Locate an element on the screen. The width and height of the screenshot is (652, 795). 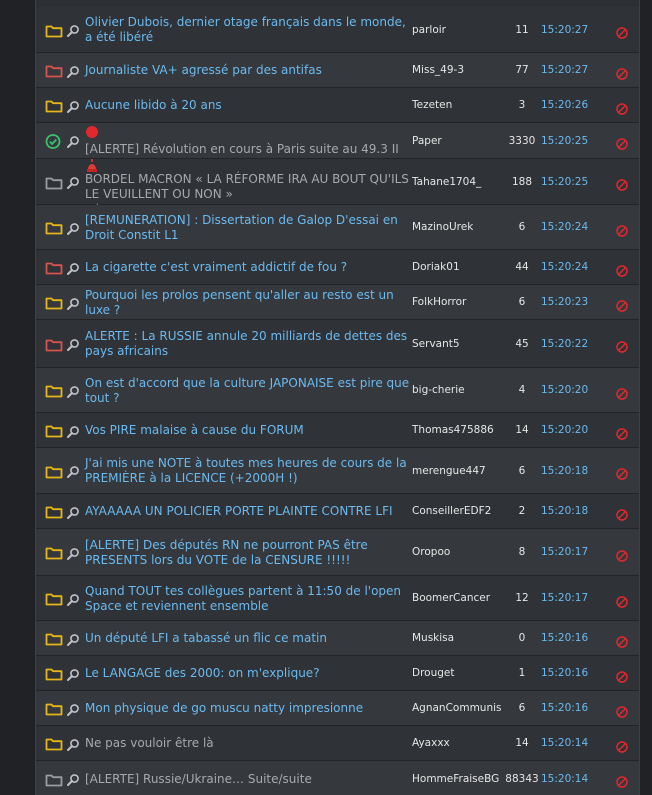
topic-title-link: Un député LFI a tabassé un flic ce matin is located at coordinates (249, 638).